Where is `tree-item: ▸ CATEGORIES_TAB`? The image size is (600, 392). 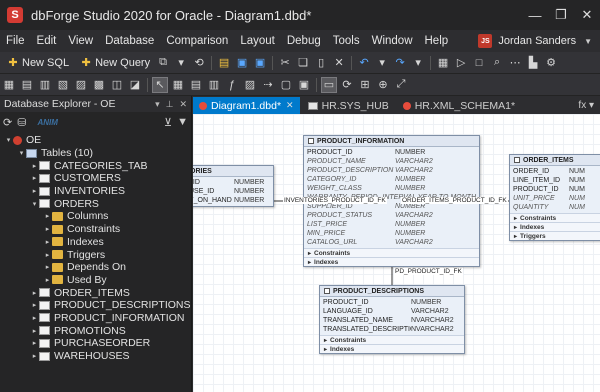
tree-item: ▸ CATEGORIES_TAB is located at coordinates (95, 165).